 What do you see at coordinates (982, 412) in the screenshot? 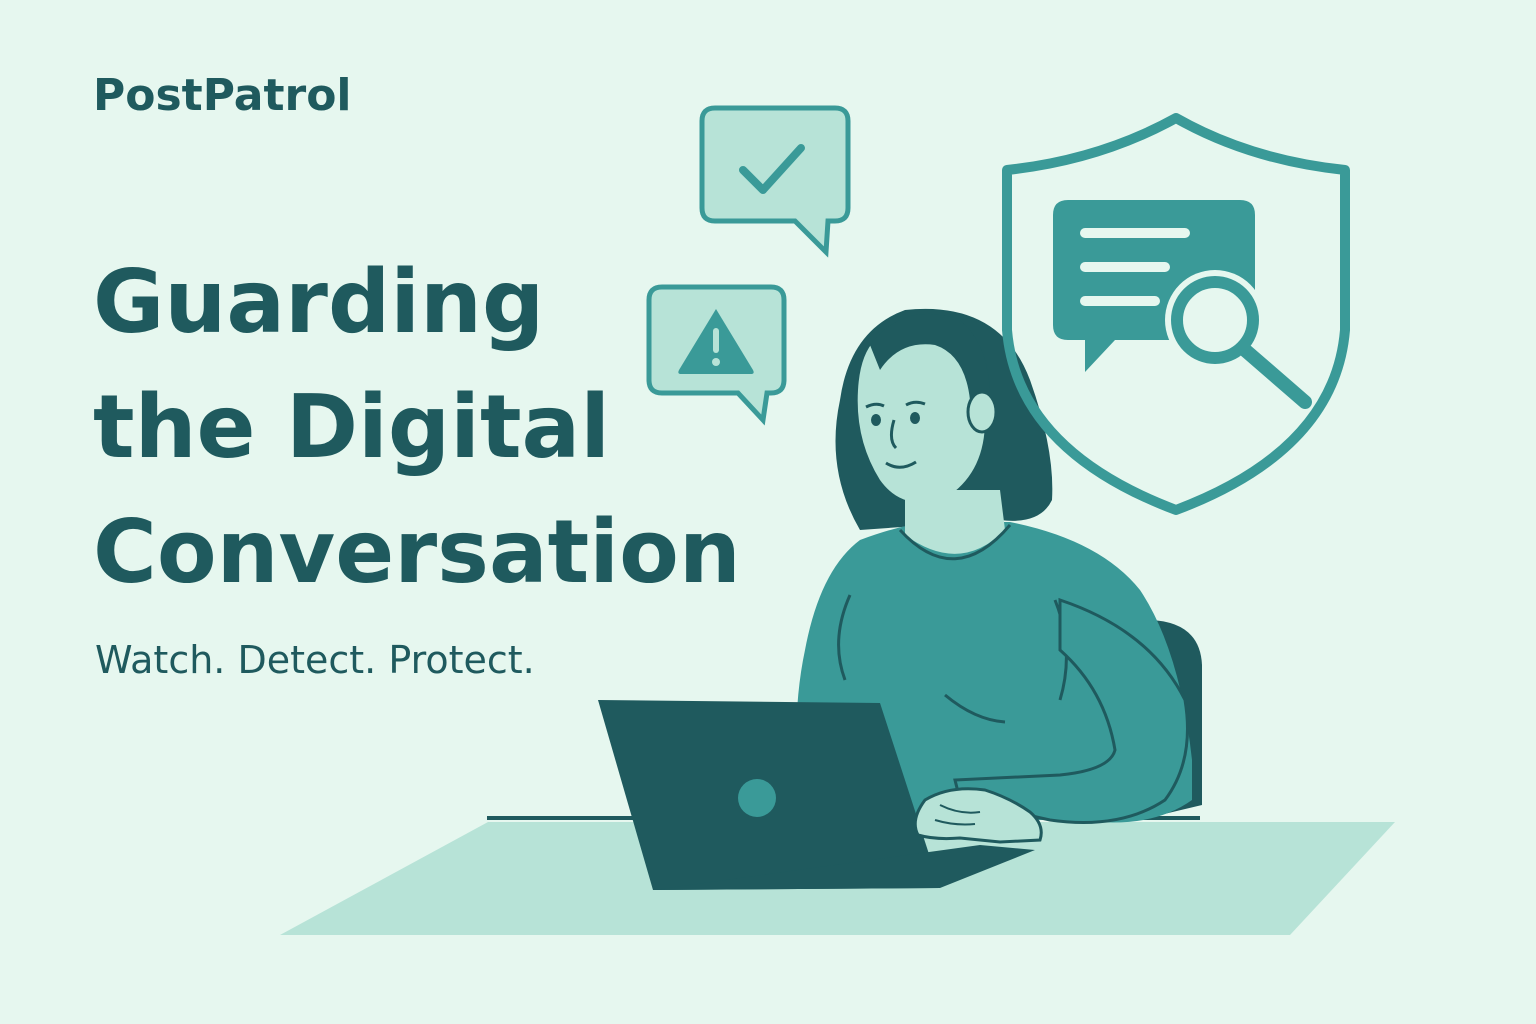
I see `person-ear` at bounding box center [982, 412].